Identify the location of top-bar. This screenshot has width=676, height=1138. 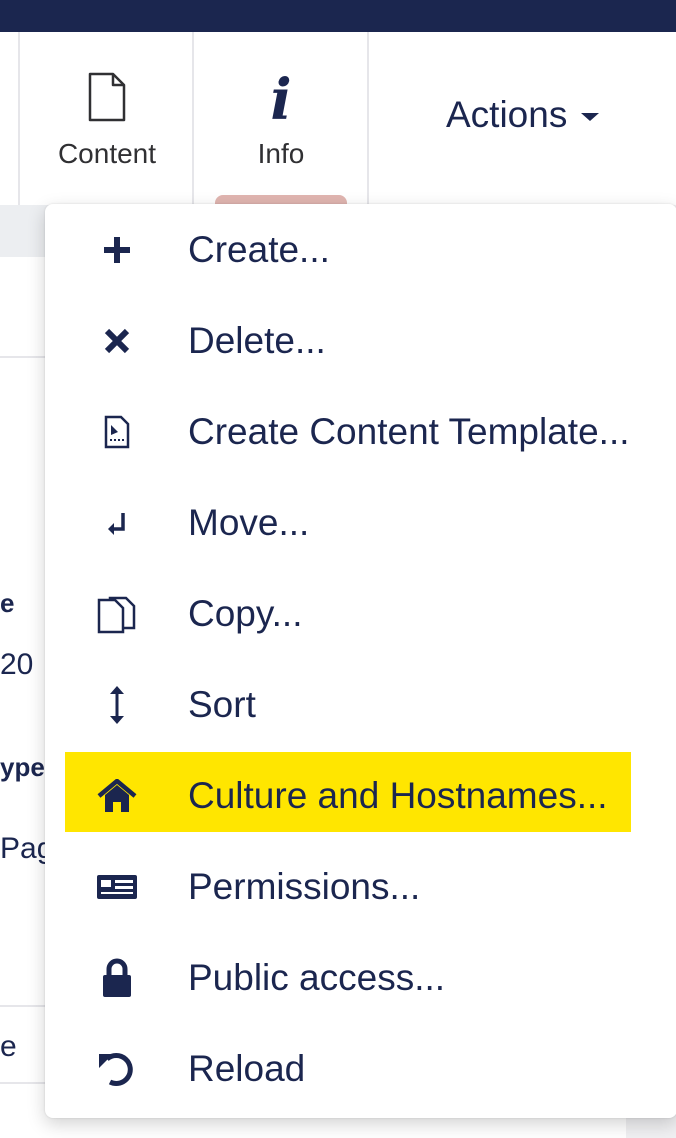
(338, 16).